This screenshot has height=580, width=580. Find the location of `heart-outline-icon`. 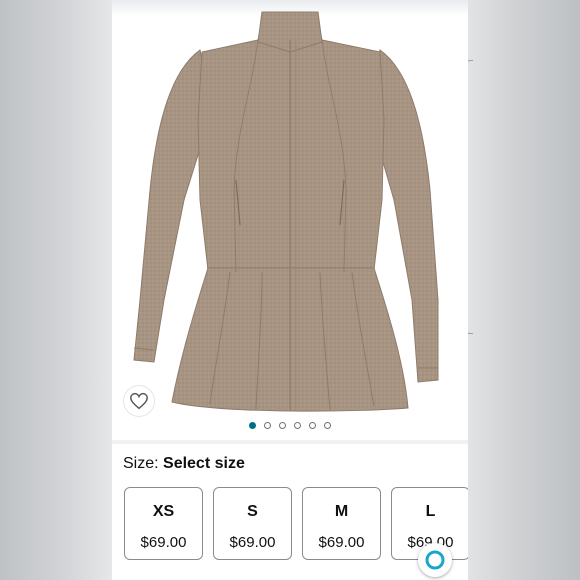

heart-outline-icon is located at coordinates (139, 401).